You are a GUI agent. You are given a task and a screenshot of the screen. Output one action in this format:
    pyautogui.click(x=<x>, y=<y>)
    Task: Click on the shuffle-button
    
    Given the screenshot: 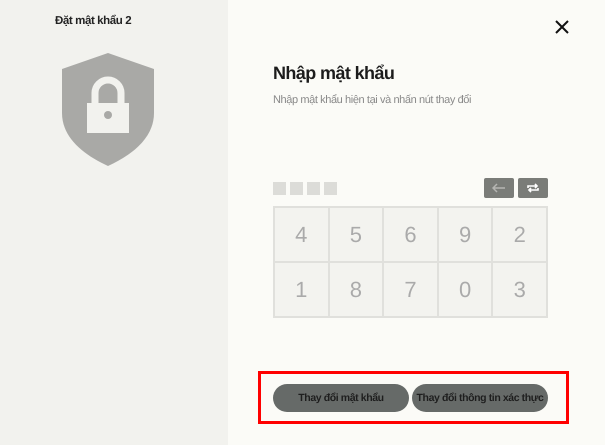 What is the action you would take?
    pyautogui.click(x=533, y=188)
    